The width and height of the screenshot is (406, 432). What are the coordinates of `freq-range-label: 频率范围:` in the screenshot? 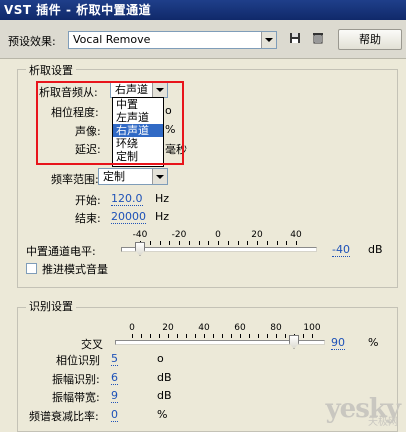 It's located at (75, 179).